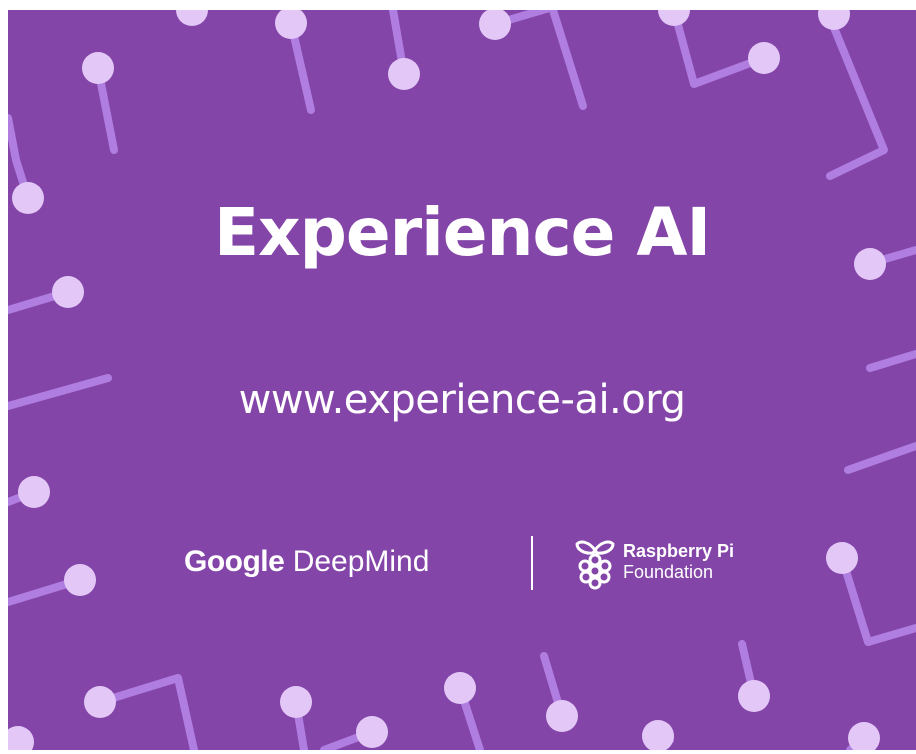 The image size is (916, 754). I want to click on google-deepmind-logo: Google DeepMind, so click(306, 562).